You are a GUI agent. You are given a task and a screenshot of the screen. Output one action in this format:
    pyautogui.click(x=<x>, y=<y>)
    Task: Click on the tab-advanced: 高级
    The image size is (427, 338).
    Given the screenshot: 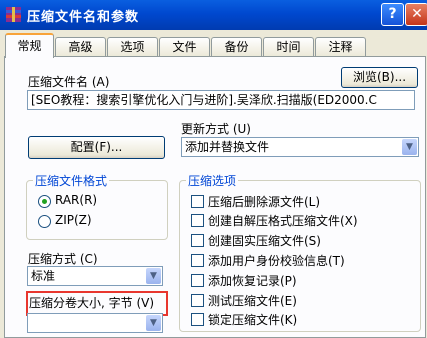 What is the action you would take?
    pyautogui.click(x=80, y=46)
    